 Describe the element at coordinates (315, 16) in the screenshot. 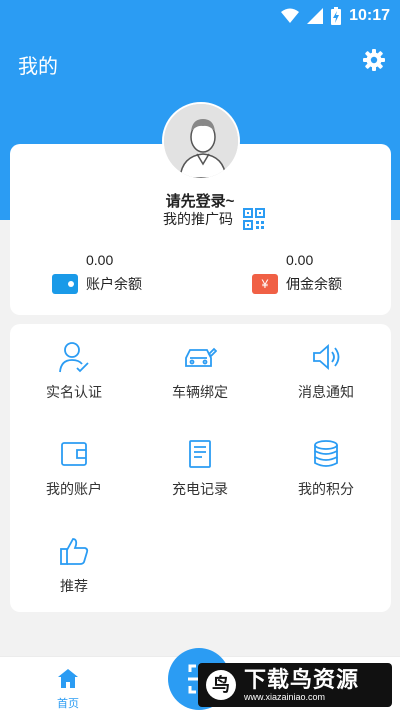

I see `signal-icon` at that location.